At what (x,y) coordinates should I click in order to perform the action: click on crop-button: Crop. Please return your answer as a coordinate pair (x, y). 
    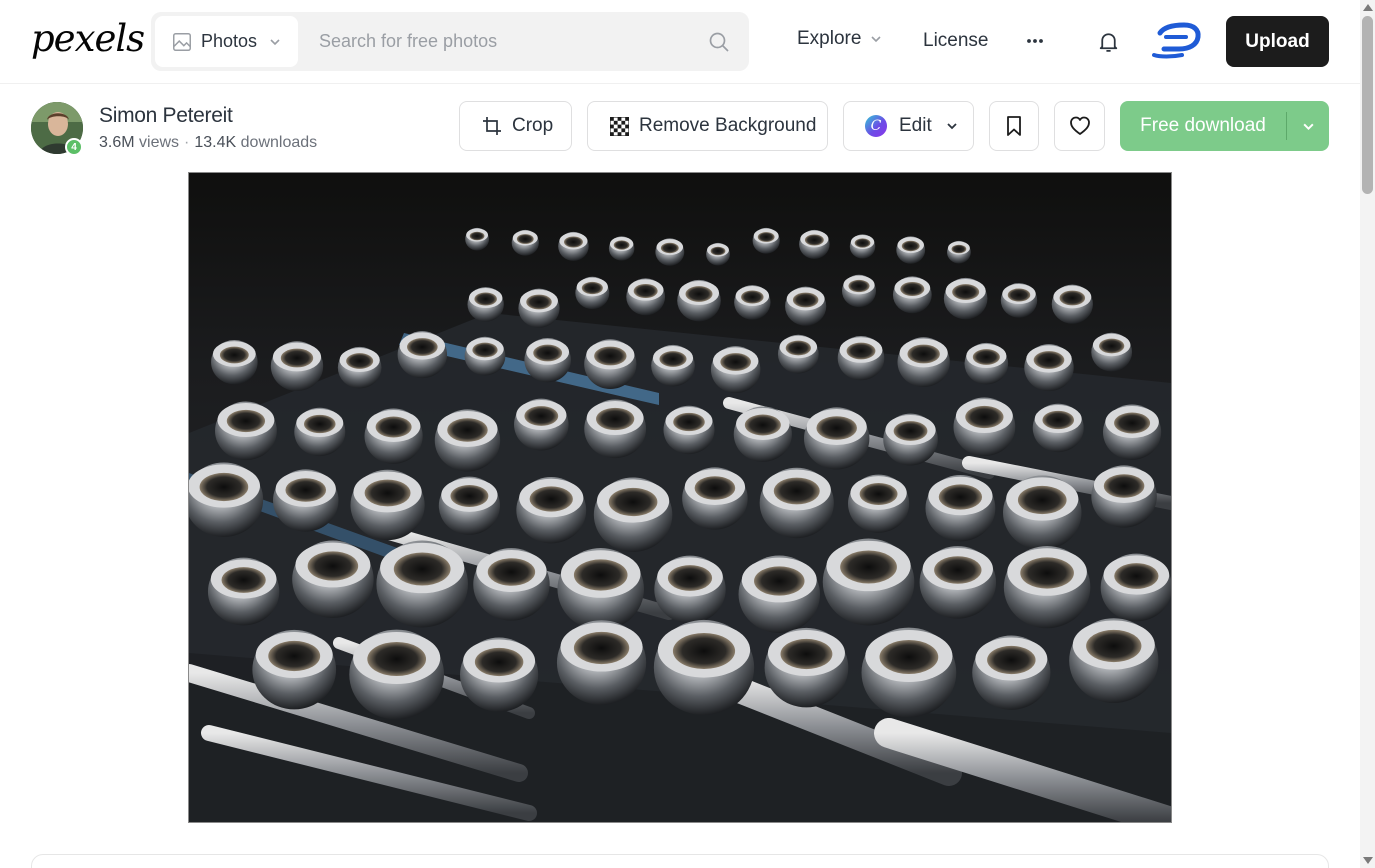
    Looking at the image, I should click on (515, 126).